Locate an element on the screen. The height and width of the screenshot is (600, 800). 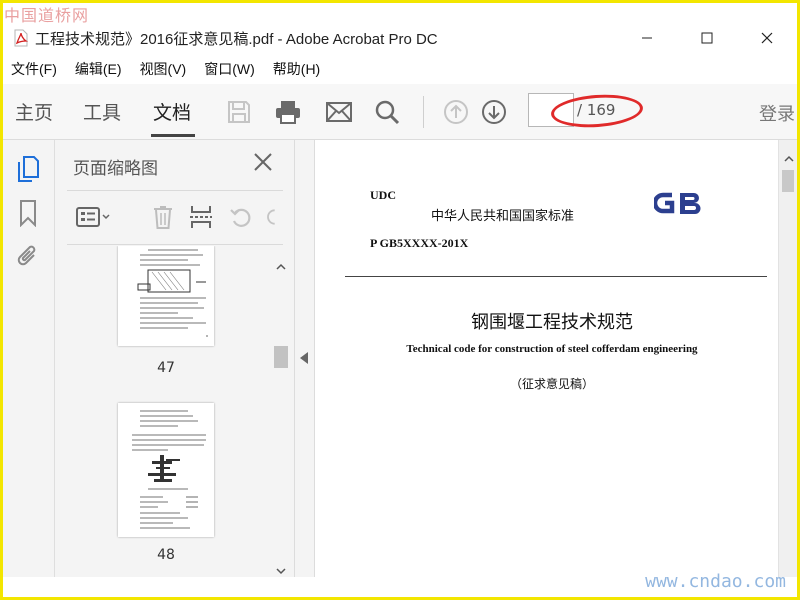
previous-page-icon is located at coordinates (456, 112).